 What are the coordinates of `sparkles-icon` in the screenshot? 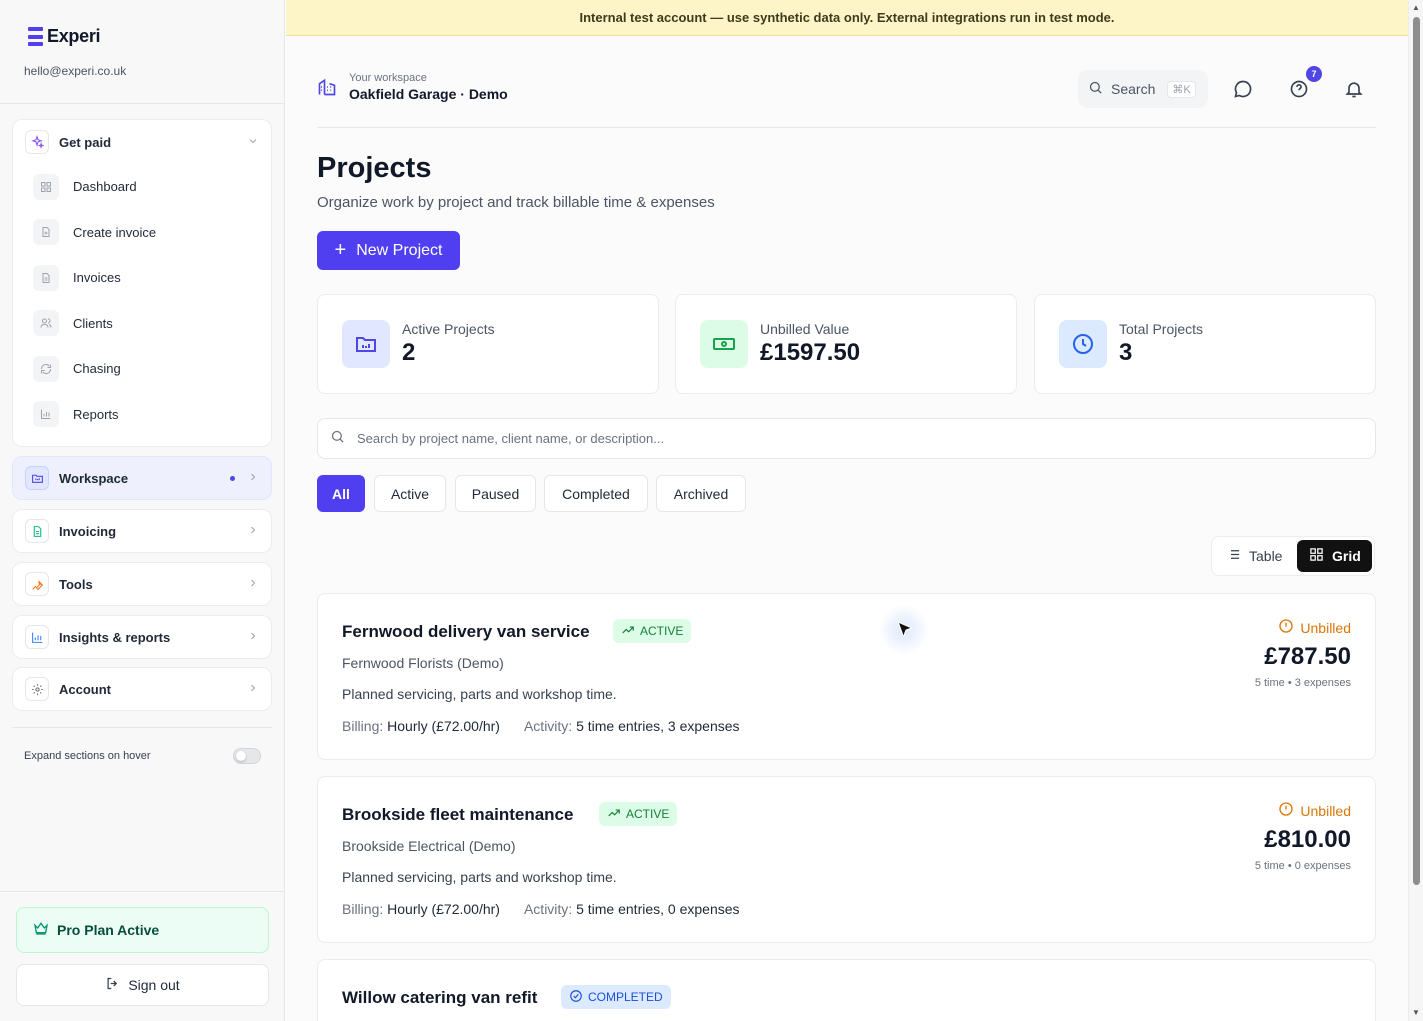 It's located at (37, 142).